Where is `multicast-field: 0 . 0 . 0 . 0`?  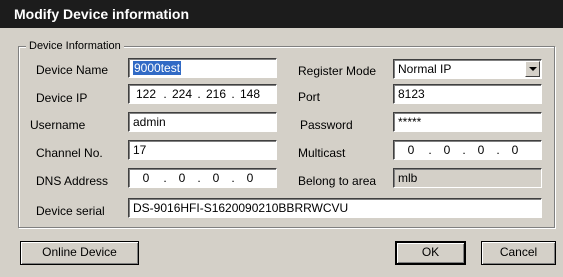 multicast-field: 0 . 0 . 0 . 0 is located at coordinates (467, 150).